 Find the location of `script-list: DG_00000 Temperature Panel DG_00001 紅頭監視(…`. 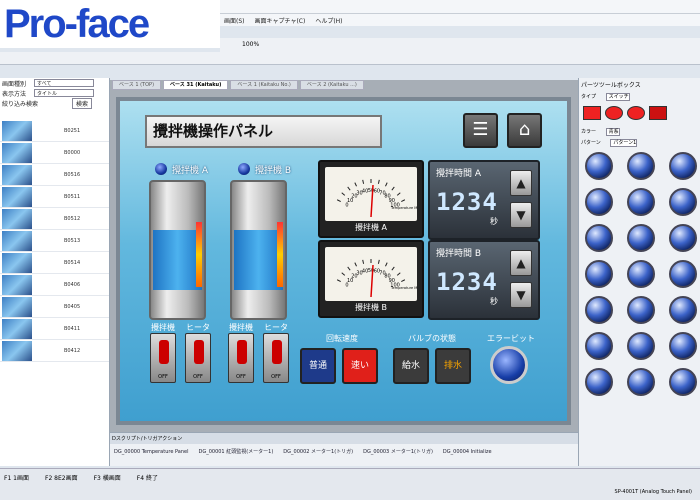

script-list: DG_00000 Temperature Panel DG_00001 紅頭監視(… is located at coordinates (344, 451).